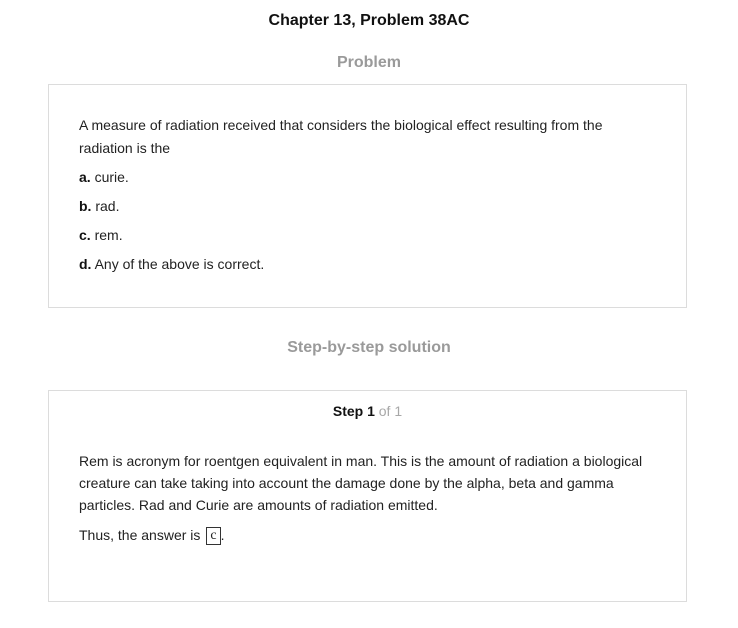 The image size is (738, 628). Describe the element at coordinates (367, 535) in the screenshot. I see `answer-line: Thus, the answer is c.` at that location.